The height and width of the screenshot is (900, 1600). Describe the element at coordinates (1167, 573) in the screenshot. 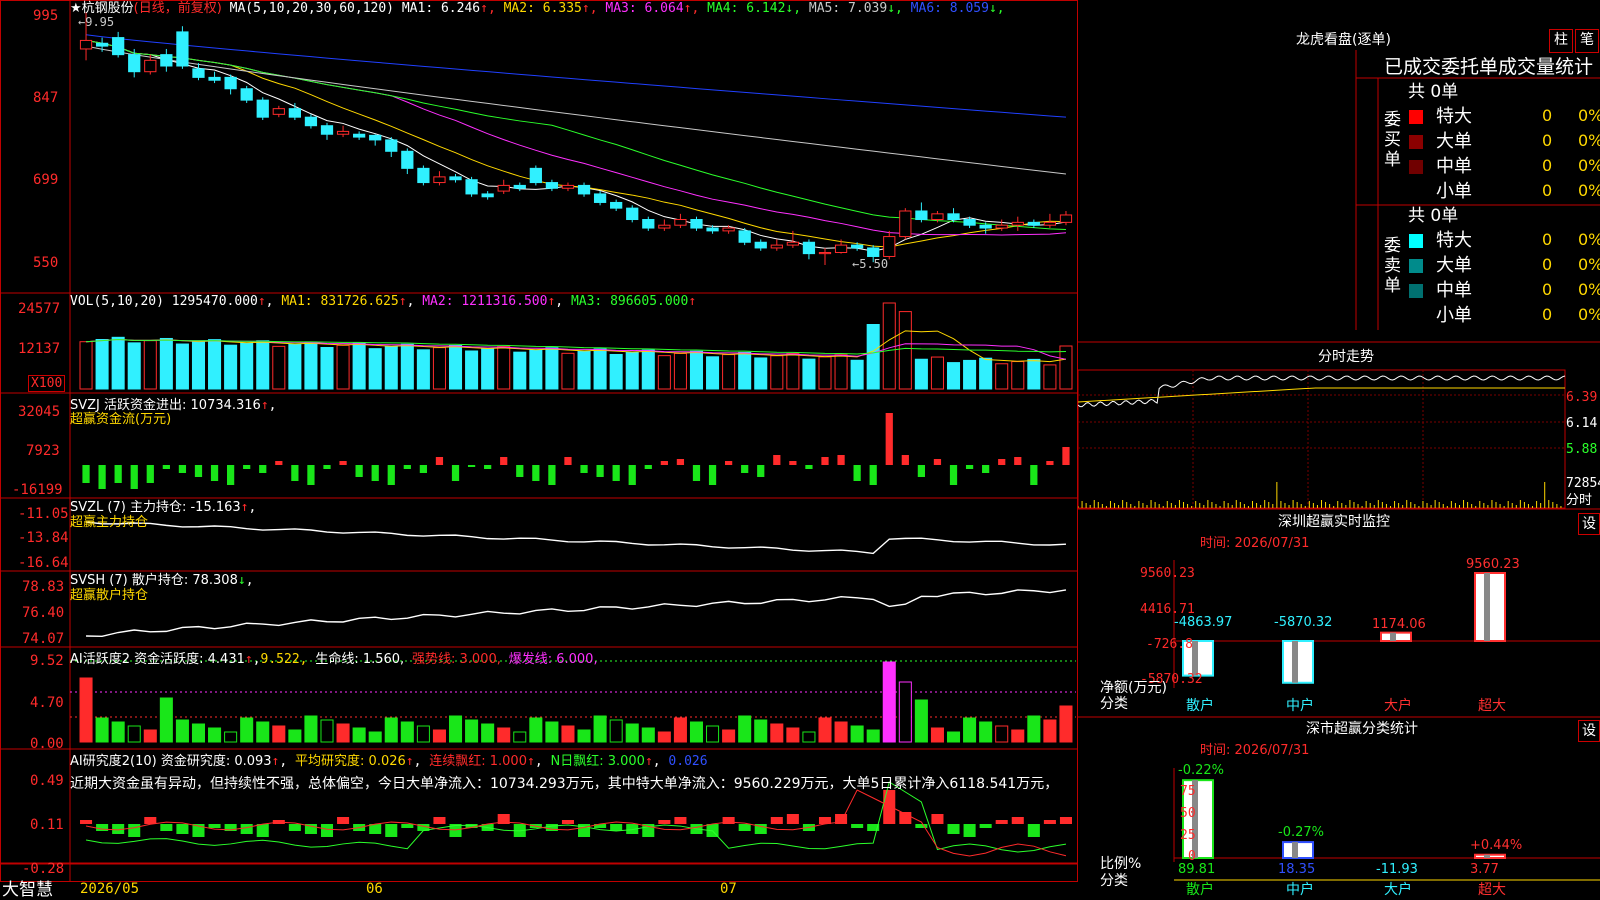

I see `sz-monitor-axis-label: 9560.23` at that location.